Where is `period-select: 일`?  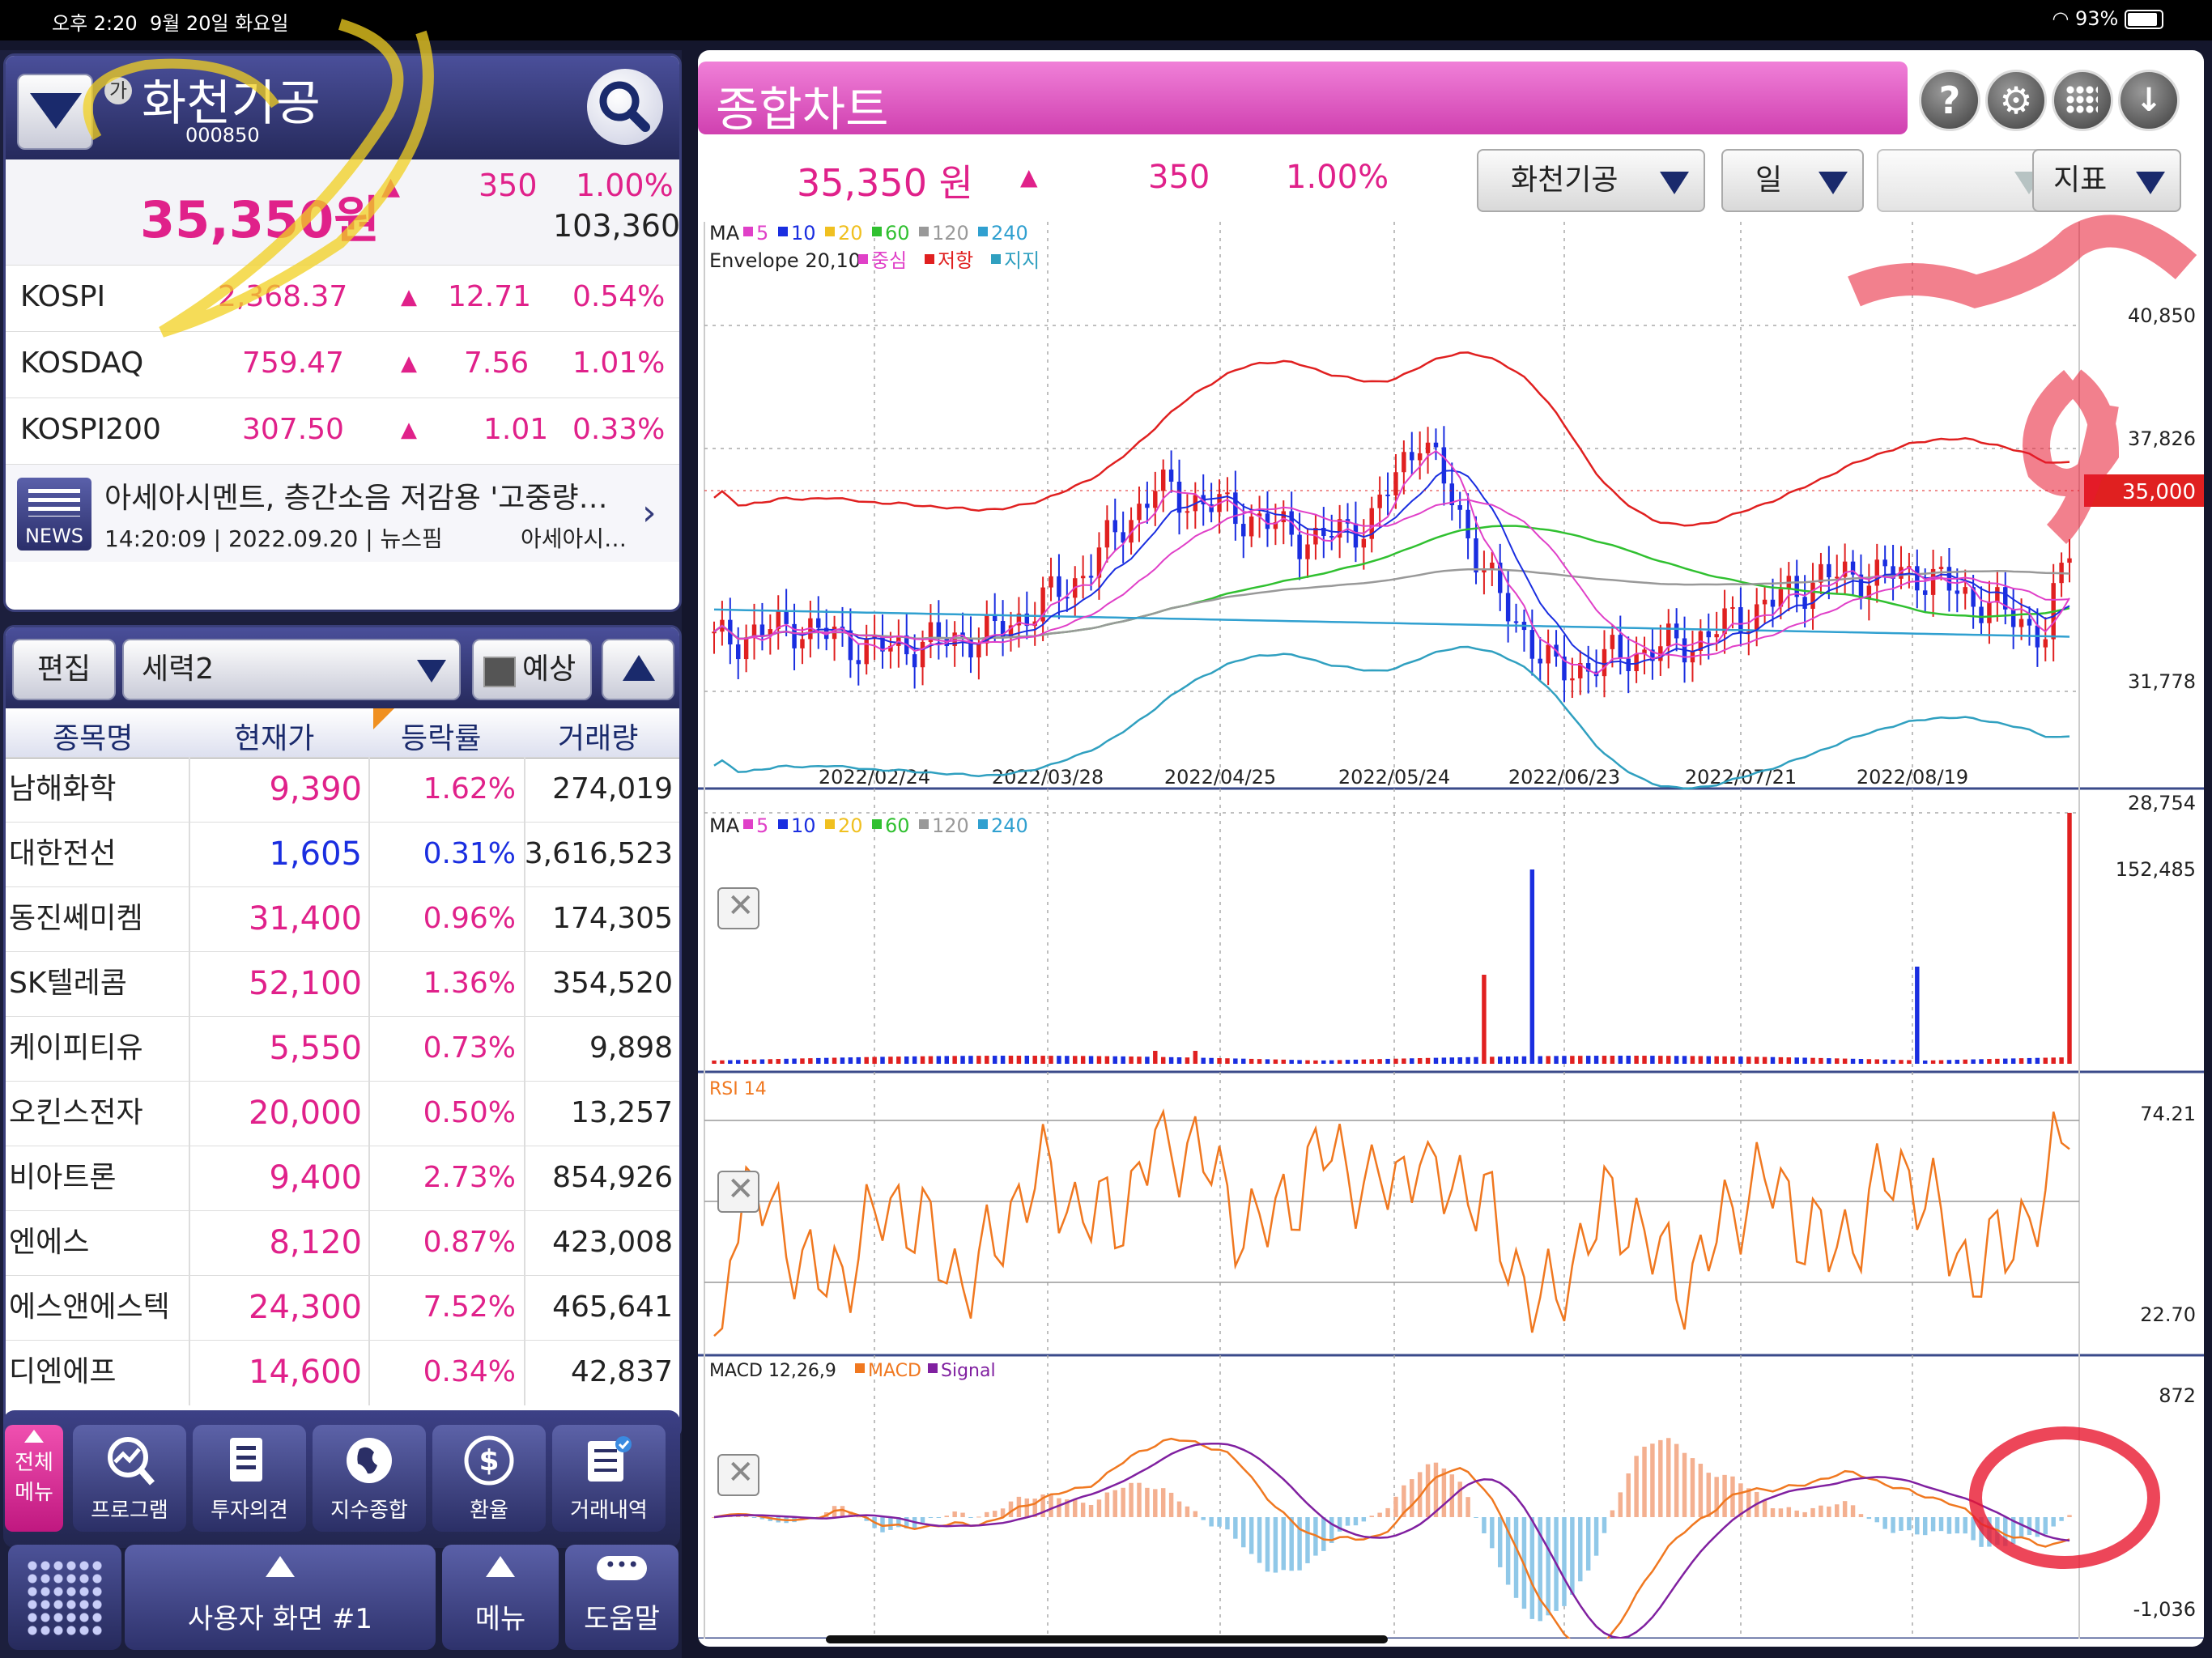
period-select: 일 is located at coordinates (1793, 180).